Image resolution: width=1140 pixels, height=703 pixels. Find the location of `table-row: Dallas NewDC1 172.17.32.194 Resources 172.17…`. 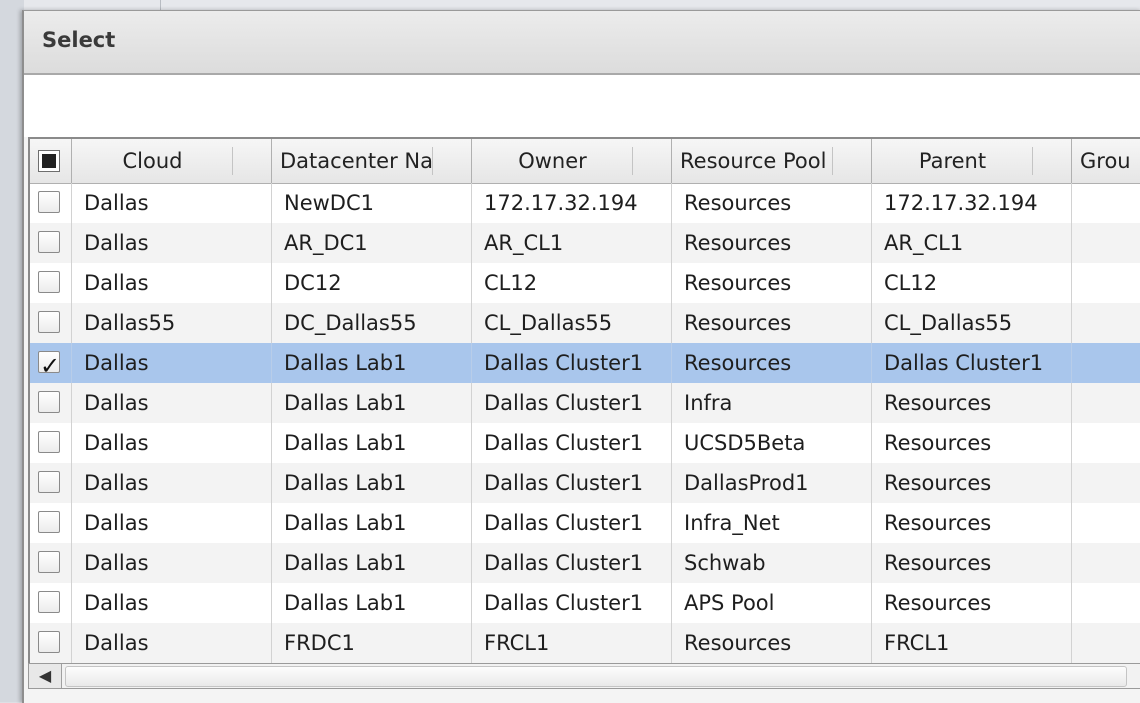

table-row: Dallas NewDC1 172.17.32.194 Resources 172.17… is located at coordinates (585, 203).